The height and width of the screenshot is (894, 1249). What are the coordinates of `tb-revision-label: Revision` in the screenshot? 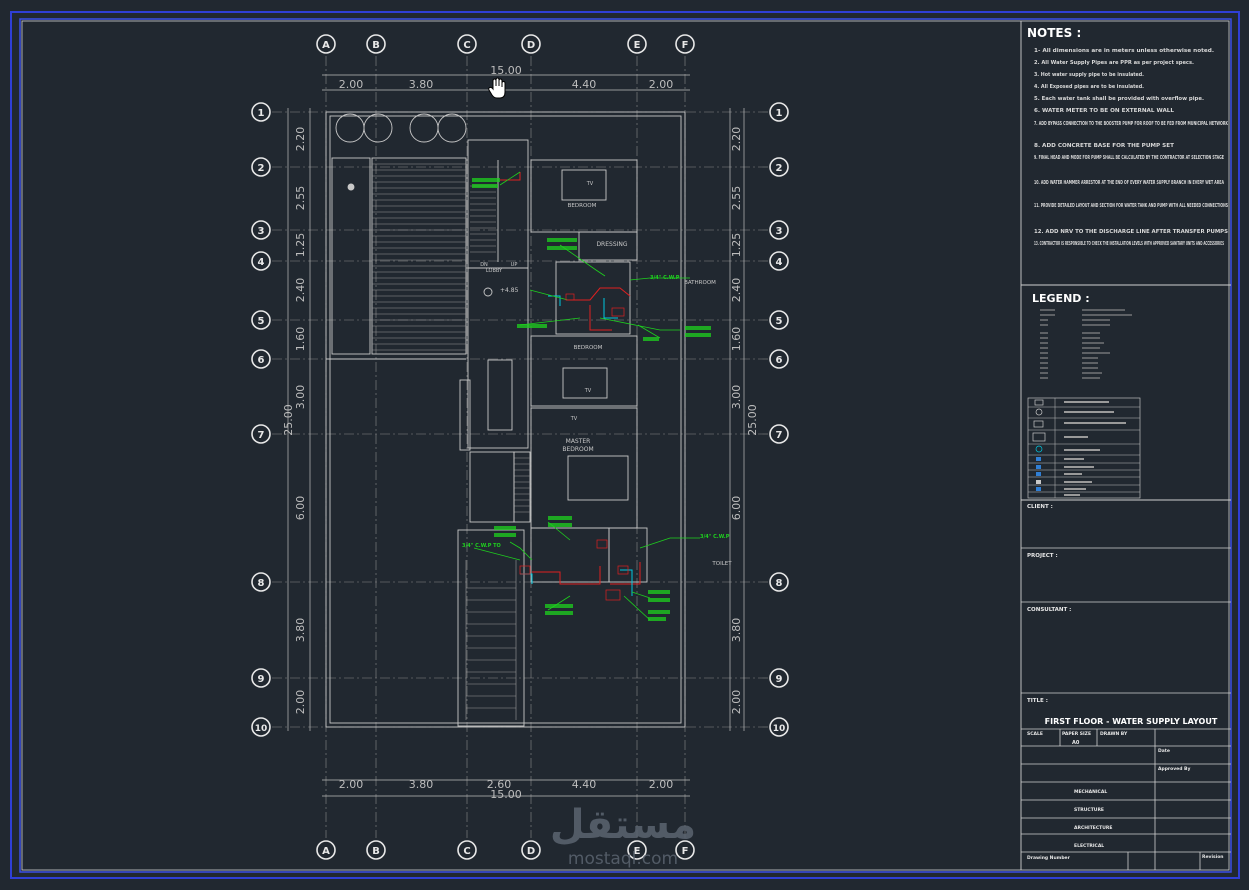 It's located at (1213, 857).